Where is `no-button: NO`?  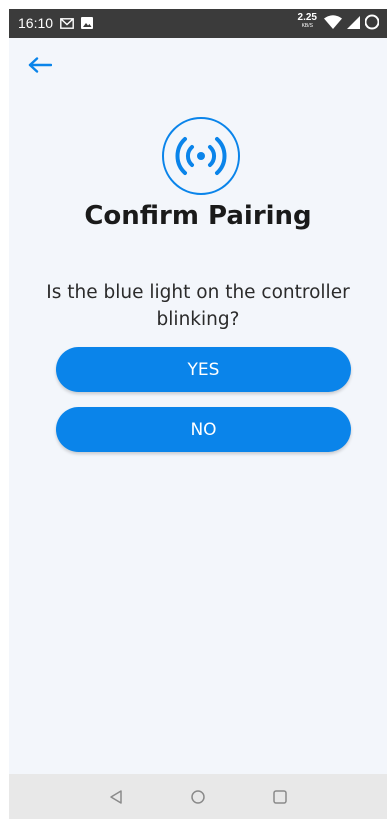
no-button: NO is located at coordinates (203, 429).